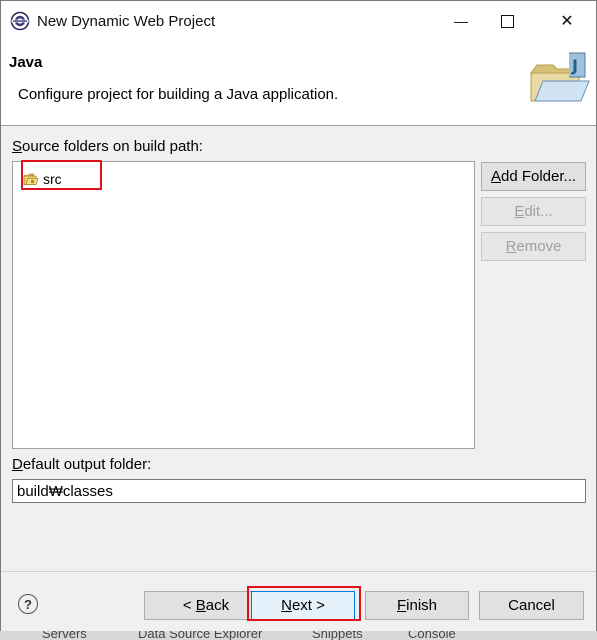  I want to click on cancel-button: Cancel, so click(531, 605).